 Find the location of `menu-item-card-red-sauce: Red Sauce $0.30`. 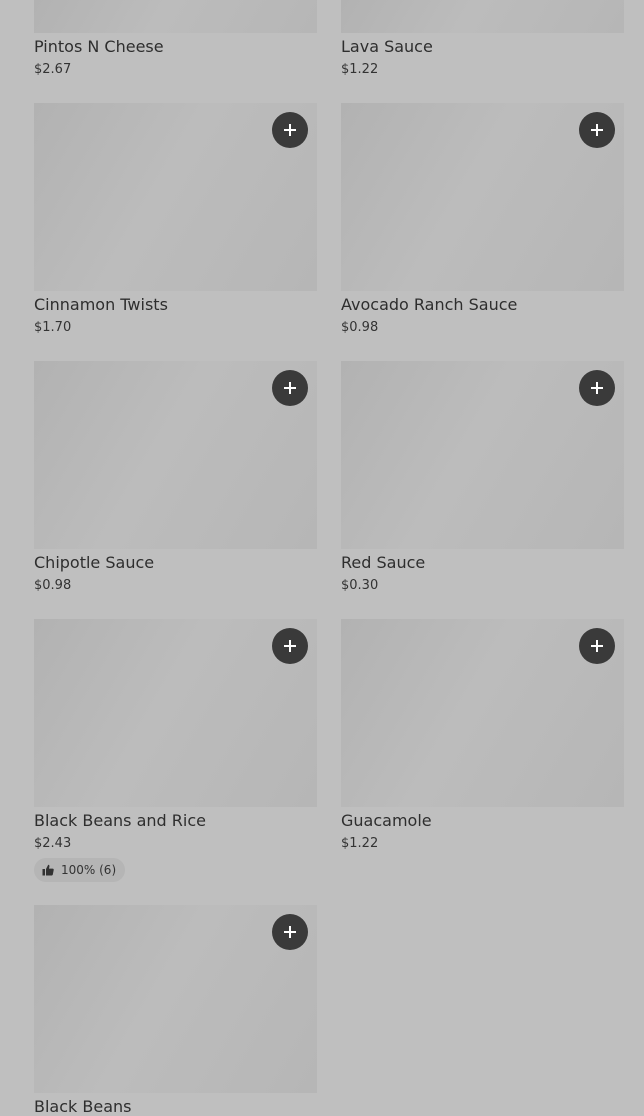

menu-item-card-red-sauce: Red Sauce $0.30 is located at coordinates (482, 477).